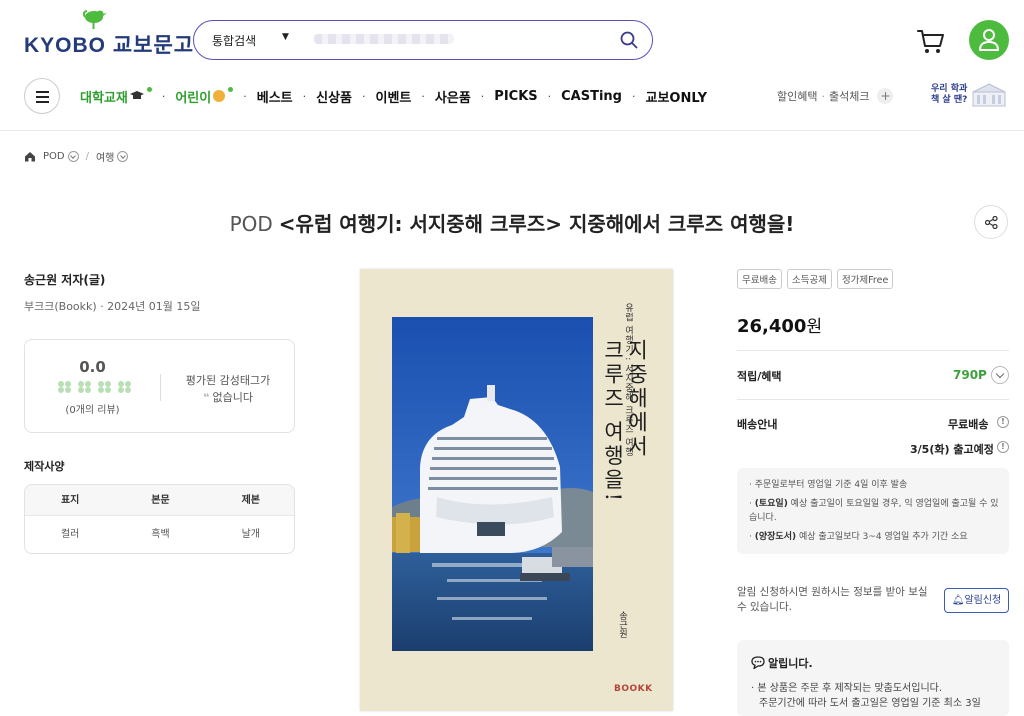  Describe the element at coordinates (849, 96) in the screenshot. I see `attendance-link: 출석체크` at that location.